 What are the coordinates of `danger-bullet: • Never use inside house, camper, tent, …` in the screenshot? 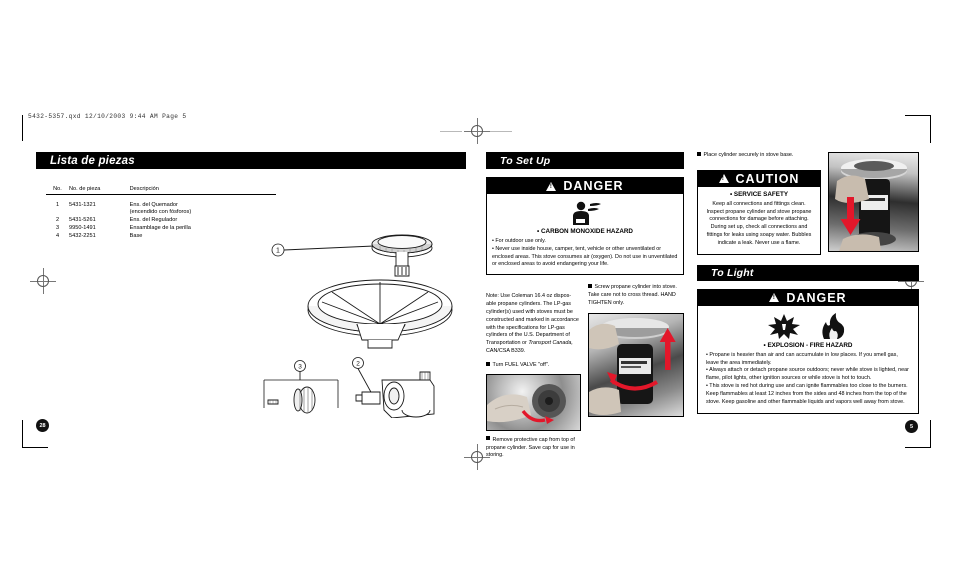 It's located at (585, 256).